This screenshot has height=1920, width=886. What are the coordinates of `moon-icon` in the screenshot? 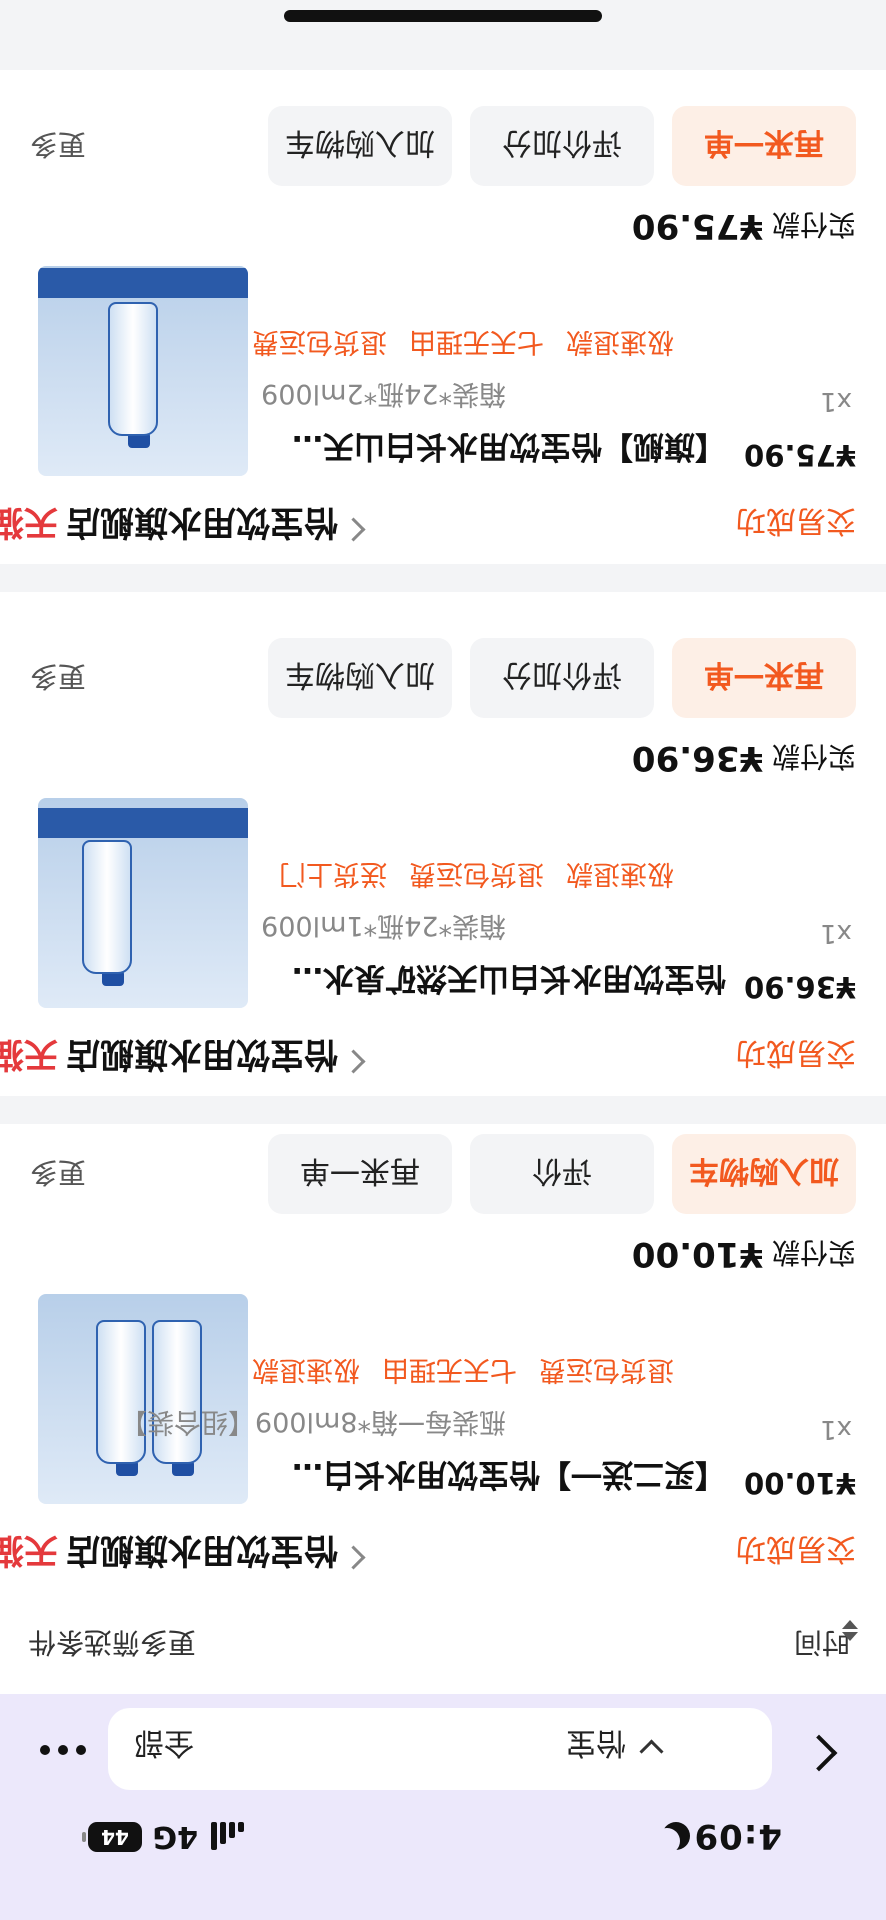 It's located at (676, 1836).